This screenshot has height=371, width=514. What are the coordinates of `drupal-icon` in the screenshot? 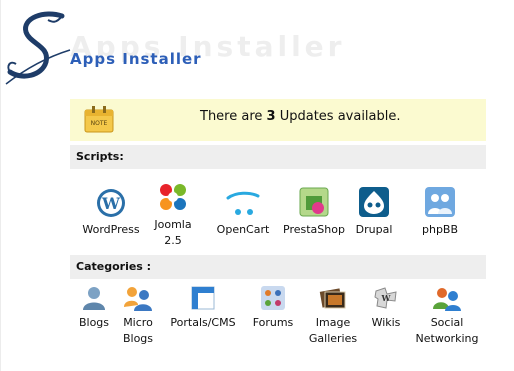 It's located at (374, 202).